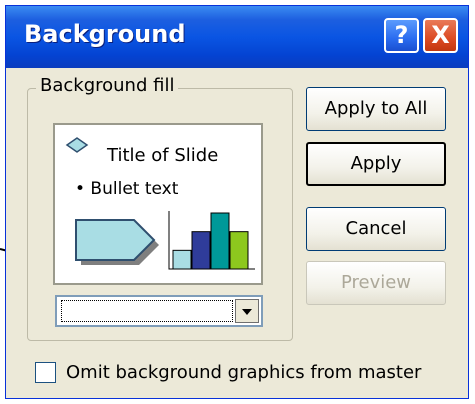 This screenshot has width=475, height=404. What do you see at coordinates (77, 145) in the screenshot?
I see `diamond-icon` at bounding box center [77, 145].